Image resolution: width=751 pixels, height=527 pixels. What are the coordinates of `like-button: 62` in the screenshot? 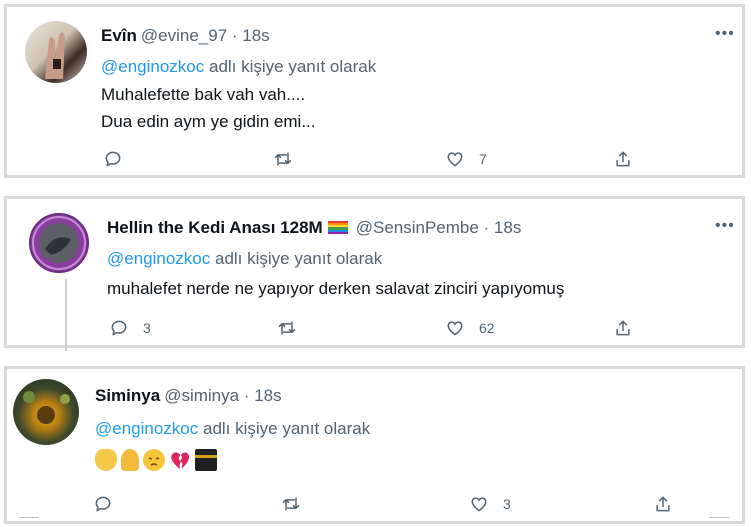 It's located at (470, 328).